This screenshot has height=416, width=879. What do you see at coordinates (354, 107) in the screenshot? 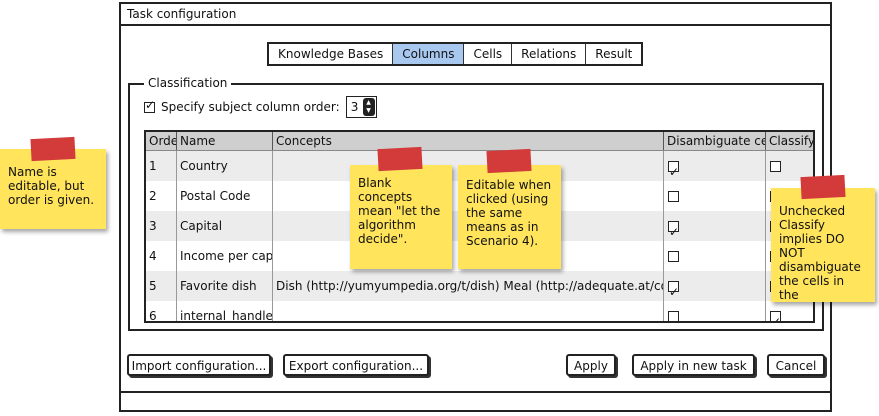
I see `subject-column-value: 3` at bounding box center [354, 107].